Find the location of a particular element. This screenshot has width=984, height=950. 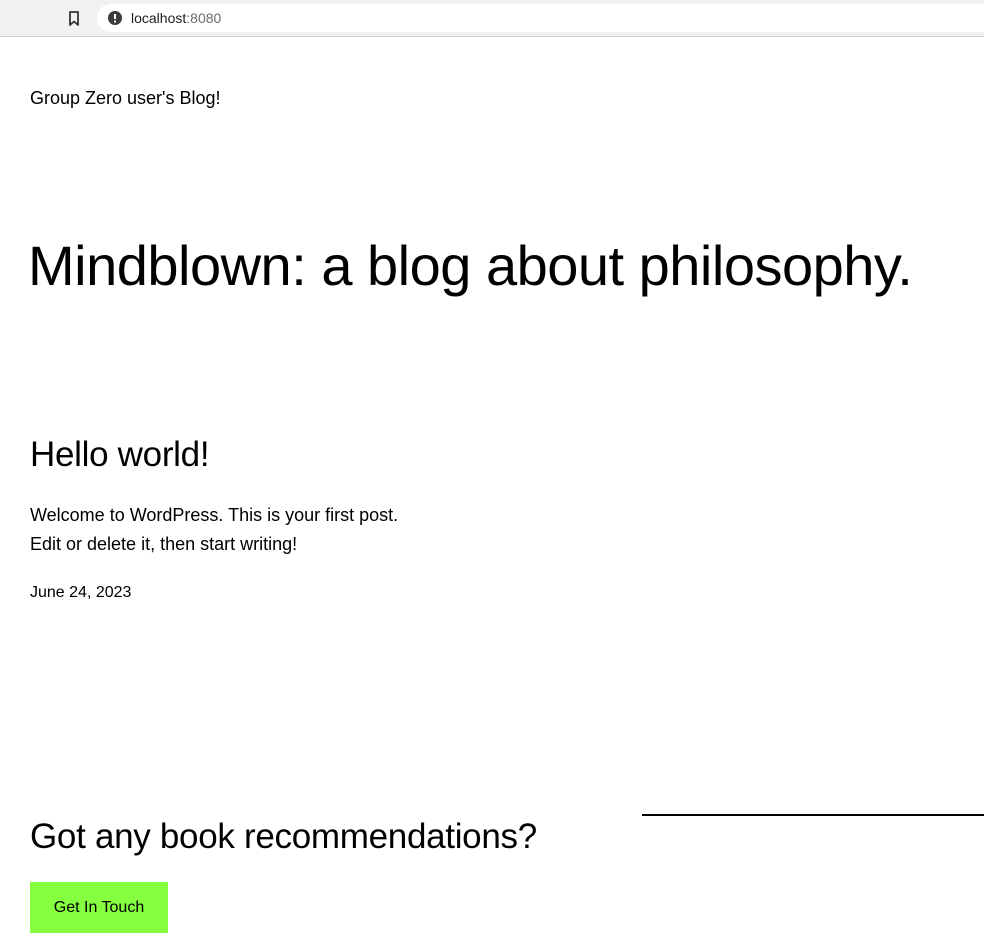

url-text: localhost:8080 is located at coordinates (176, 18).